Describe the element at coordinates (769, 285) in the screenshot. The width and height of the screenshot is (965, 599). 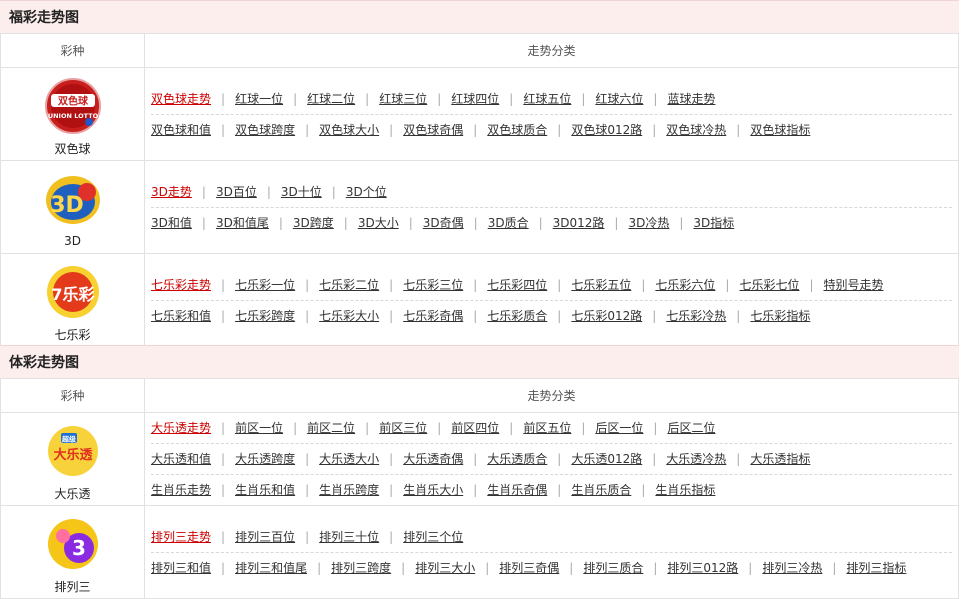
I see `trend-link: 七乐彩七位` at that location.